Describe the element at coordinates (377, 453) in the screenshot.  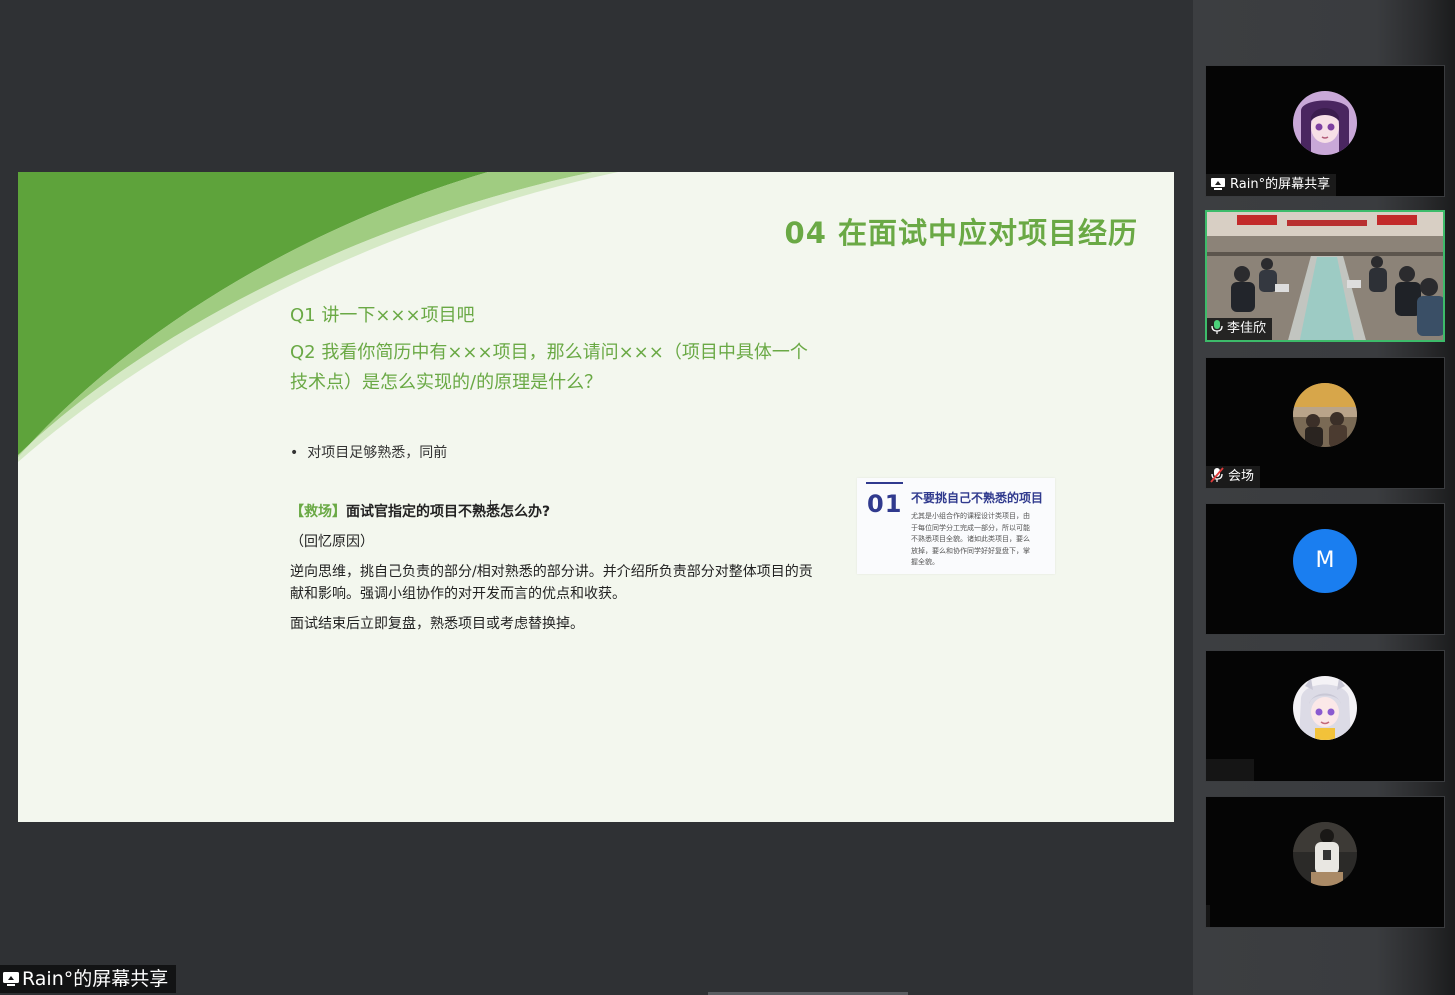
I see `bullet-text: 对项目足够熟悉，同前` at that location.